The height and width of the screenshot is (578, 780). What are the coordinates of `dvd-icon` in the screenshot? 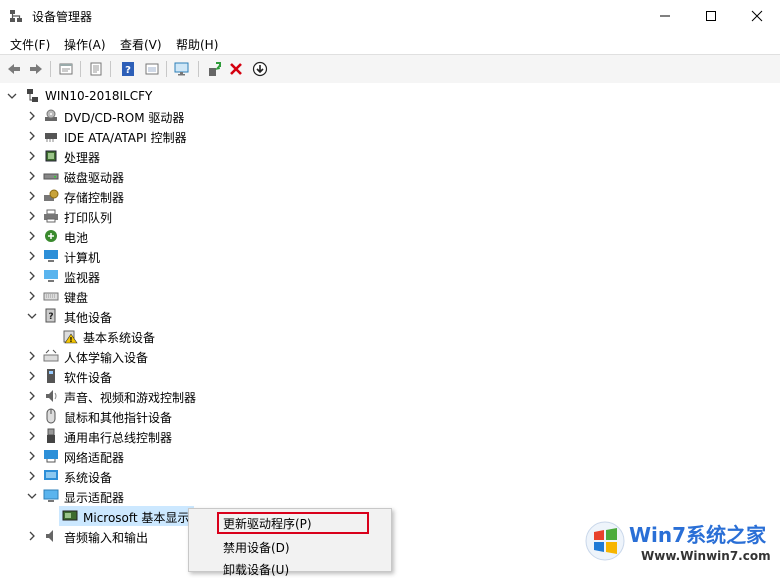 It's located at (51, 115).